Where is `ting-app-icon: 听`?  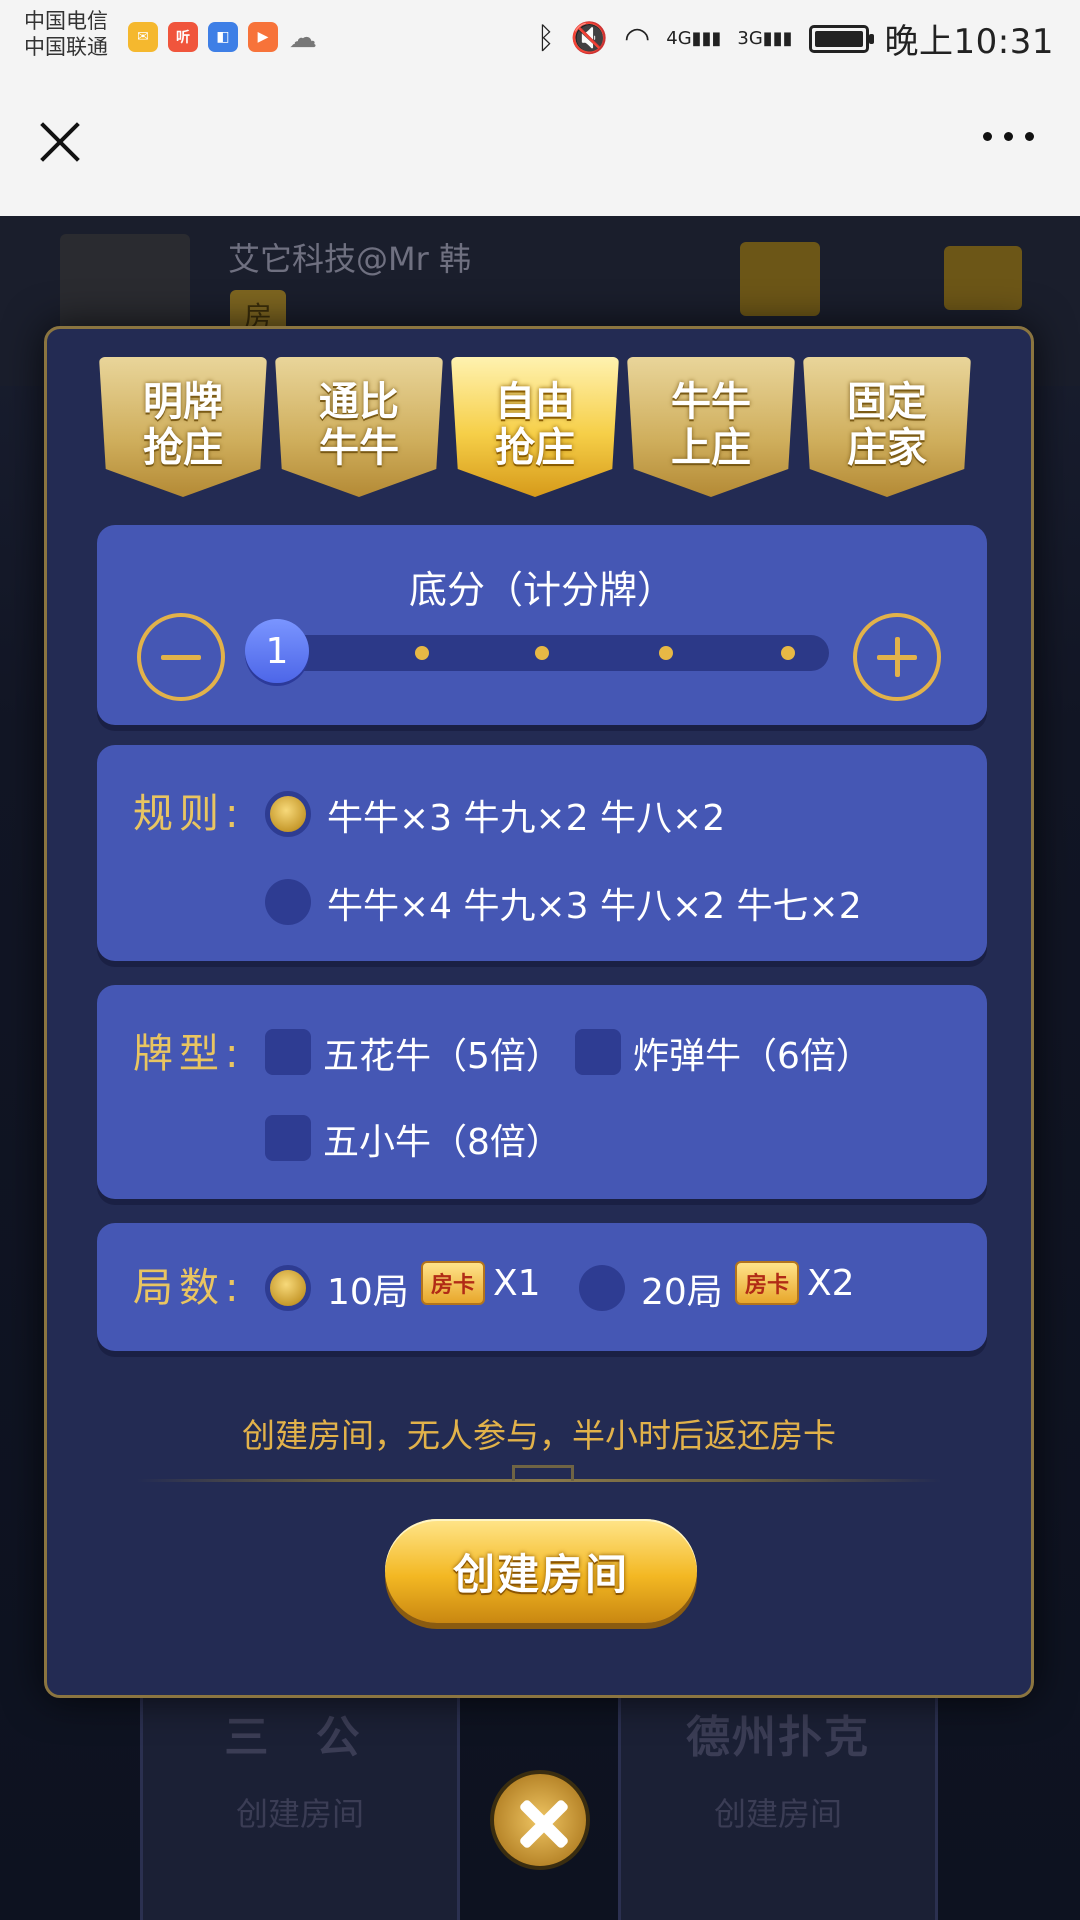 ting-app-icon: 听 is located at coordinates (183, 37).